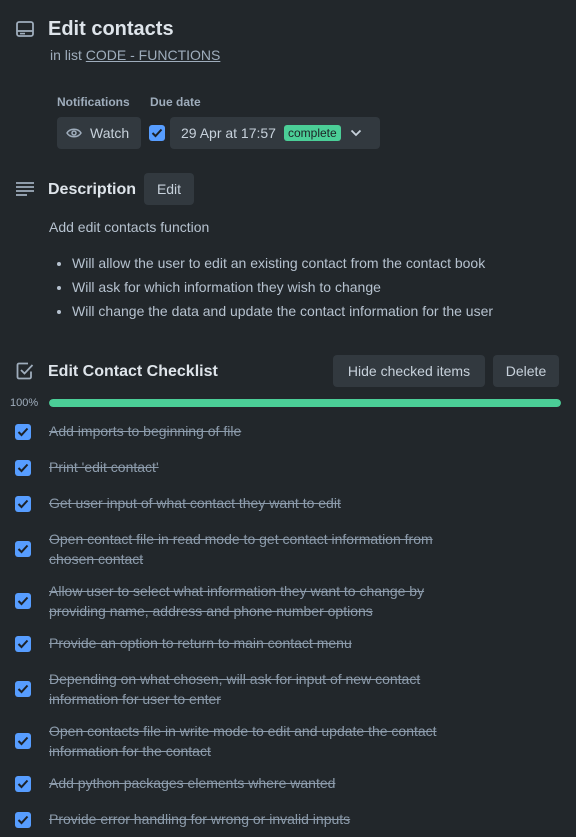  What do you see at coordinates (110, 133) in the screenshot?
I see `watch-label: Watch` at bounding box center [110, 133].